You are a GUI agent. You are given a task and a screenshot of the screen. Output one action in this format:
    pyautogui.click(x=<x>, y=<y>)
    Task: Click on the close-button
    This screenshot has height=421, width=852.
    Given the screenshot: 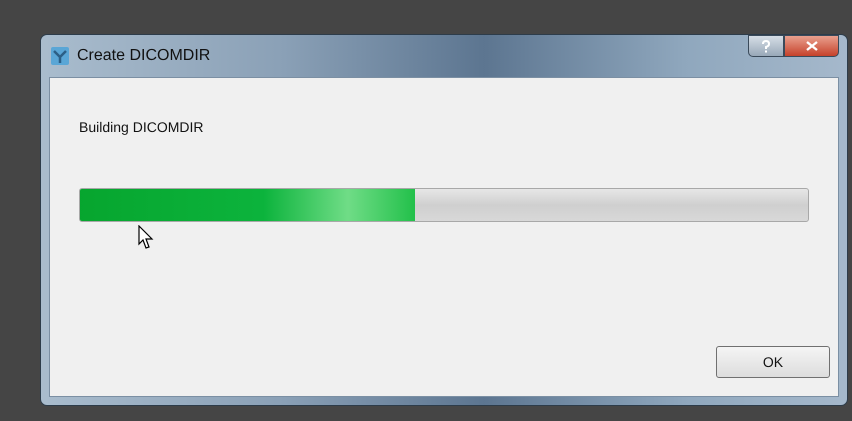 What is the action you would take?
    pyautogui.click(x=811, y=46)
    